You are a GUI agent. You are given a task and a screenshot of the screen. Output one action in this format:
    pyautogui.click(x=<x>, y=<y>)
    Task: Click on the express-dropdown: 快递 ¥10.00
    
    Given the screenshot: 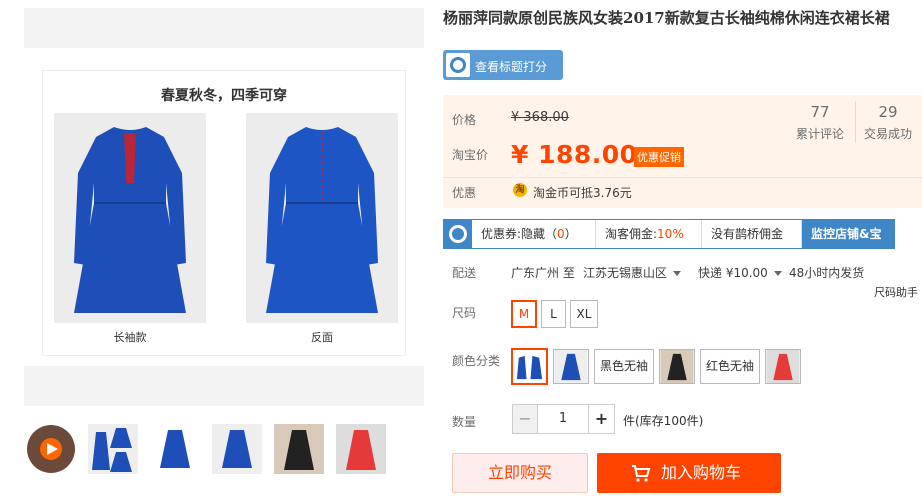 What is the action you would take?
    pyautogui.click(x=740, y=272)
    